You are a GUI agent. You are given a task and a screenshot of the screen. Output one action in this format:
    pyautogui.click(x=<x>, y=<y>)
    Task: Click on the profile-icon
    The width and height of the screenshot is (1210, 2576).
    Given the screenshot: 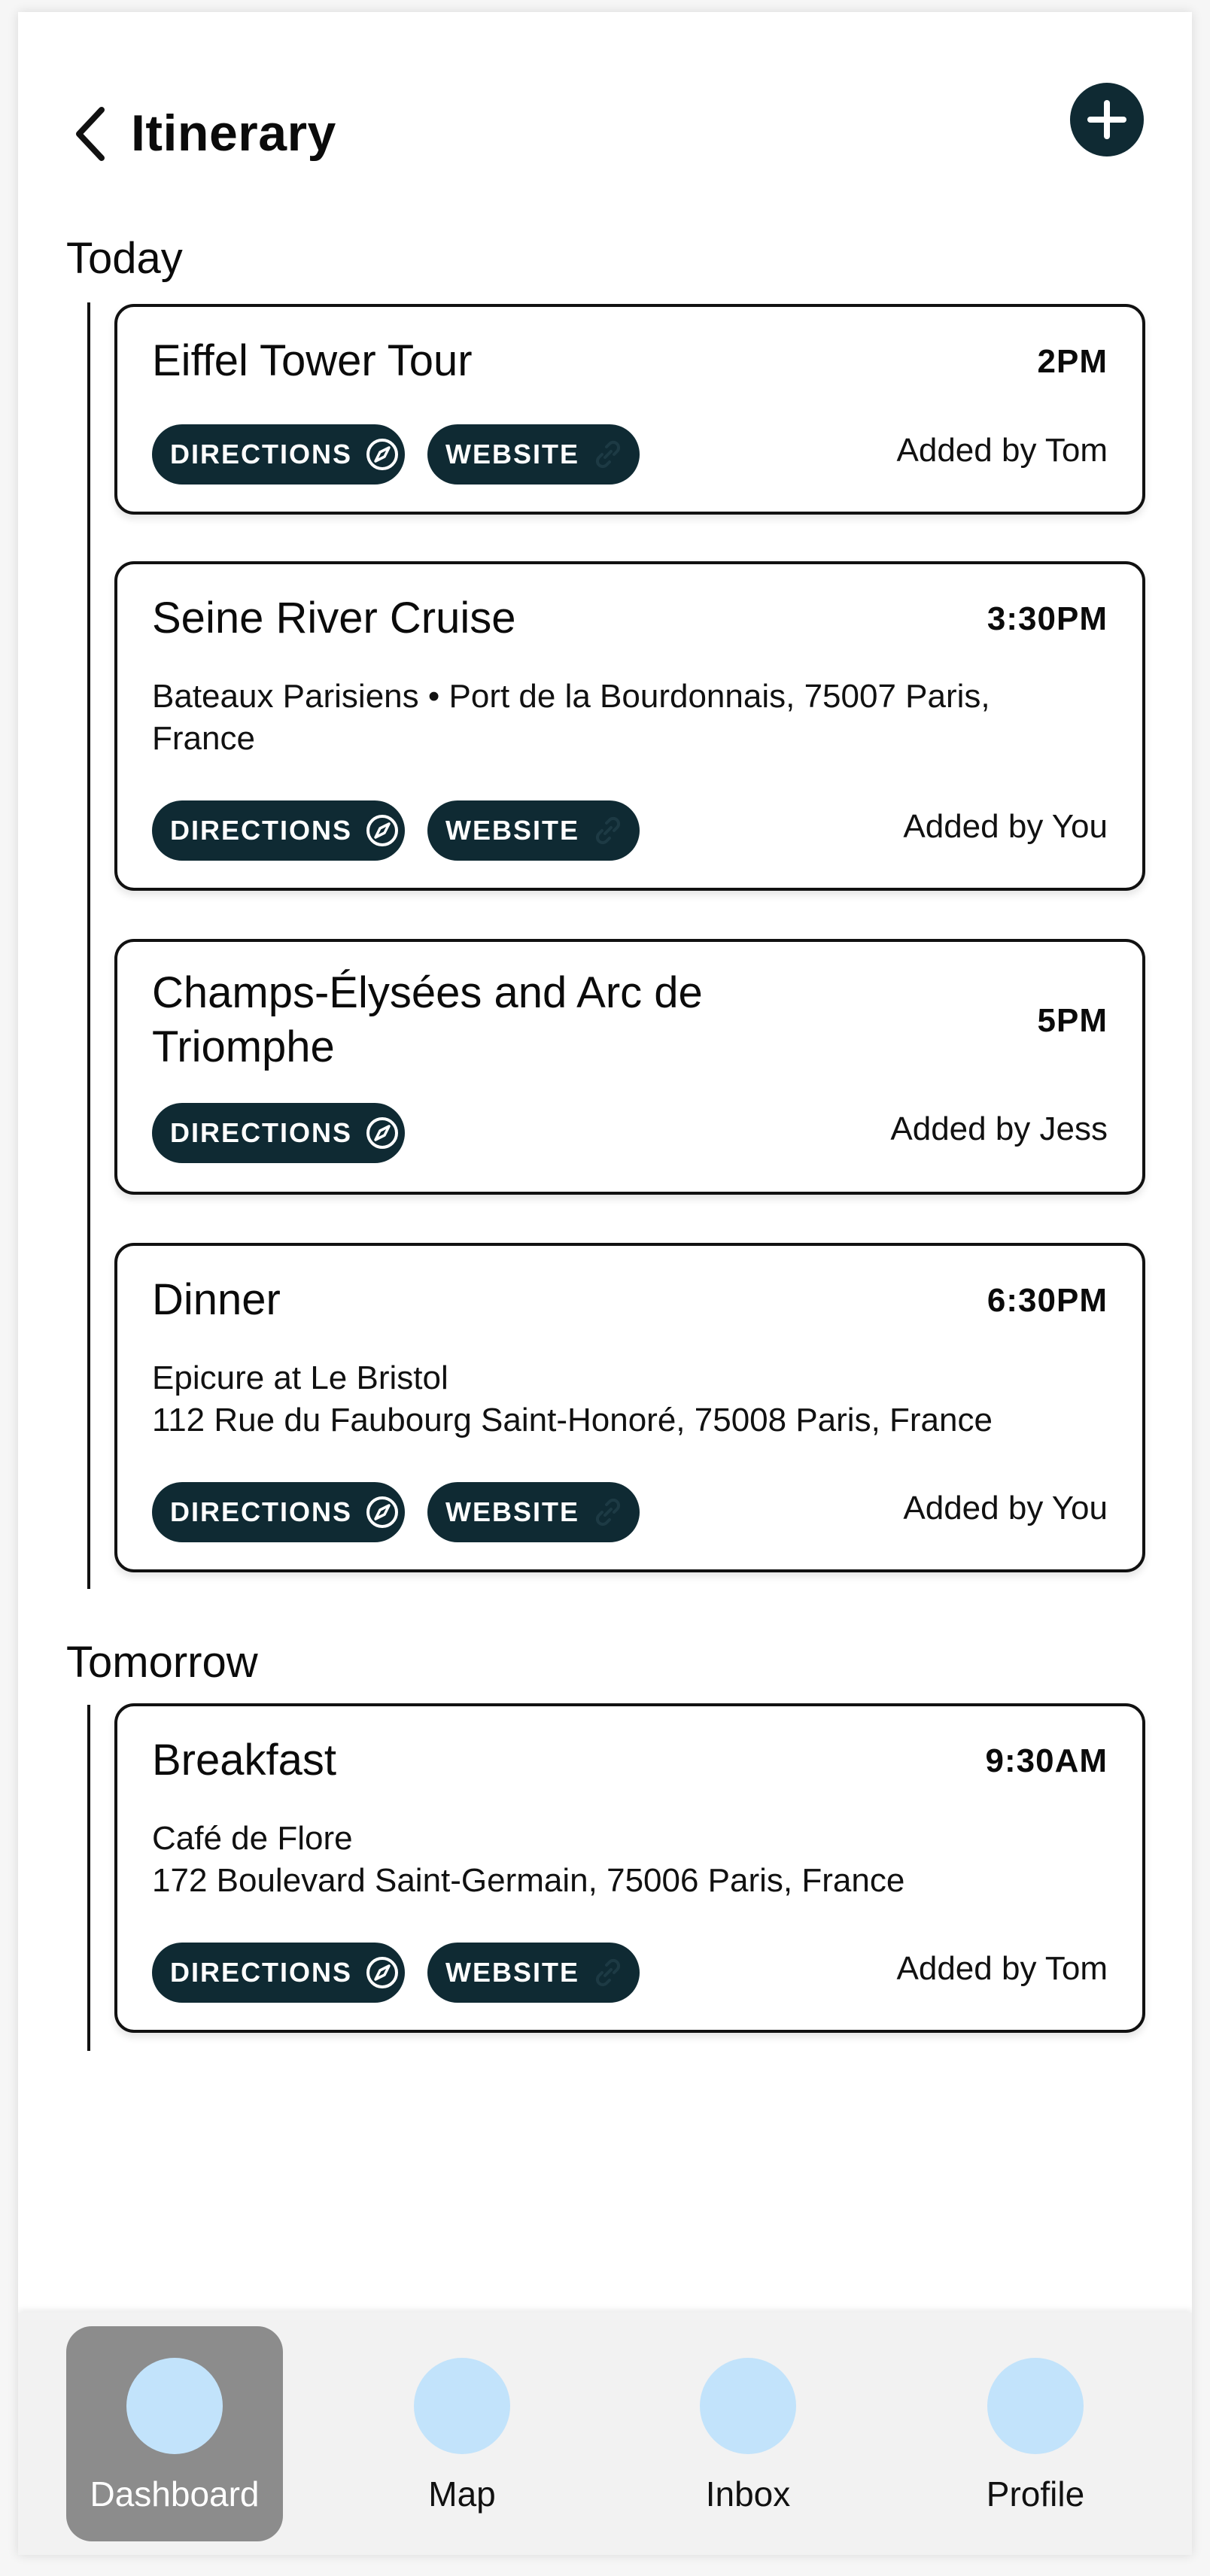 What is the action you would take?
    pyautogui.click(x=1036, y=2406)
    